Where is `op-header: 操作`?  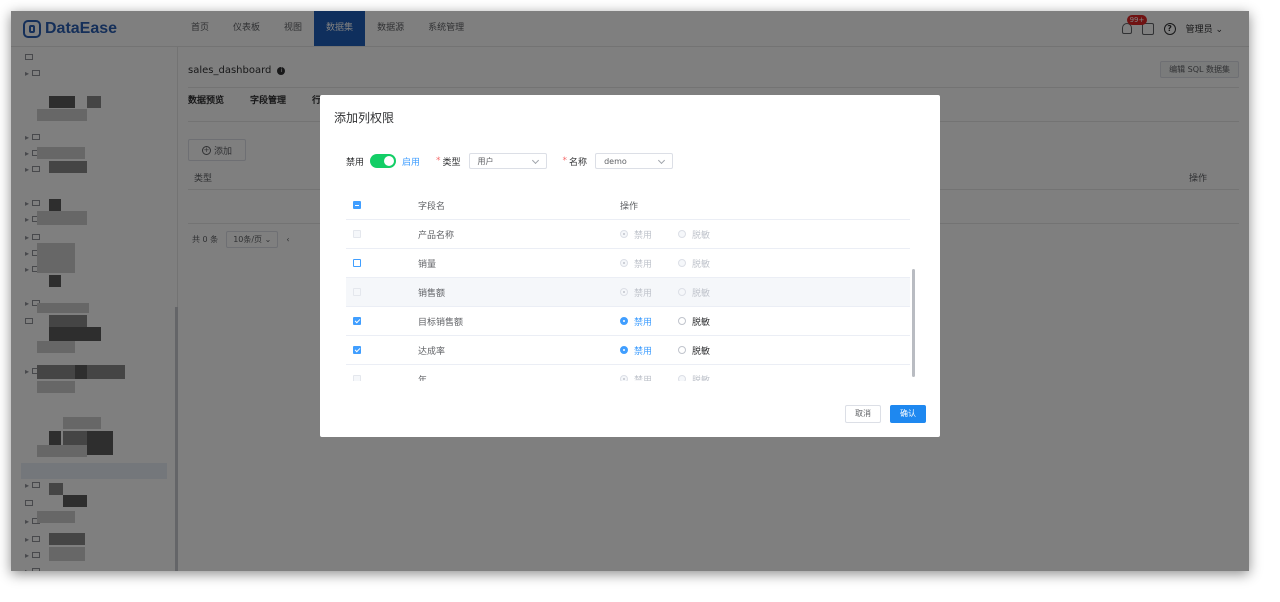
op-header: 操作 is located at coordinates (629, 206).